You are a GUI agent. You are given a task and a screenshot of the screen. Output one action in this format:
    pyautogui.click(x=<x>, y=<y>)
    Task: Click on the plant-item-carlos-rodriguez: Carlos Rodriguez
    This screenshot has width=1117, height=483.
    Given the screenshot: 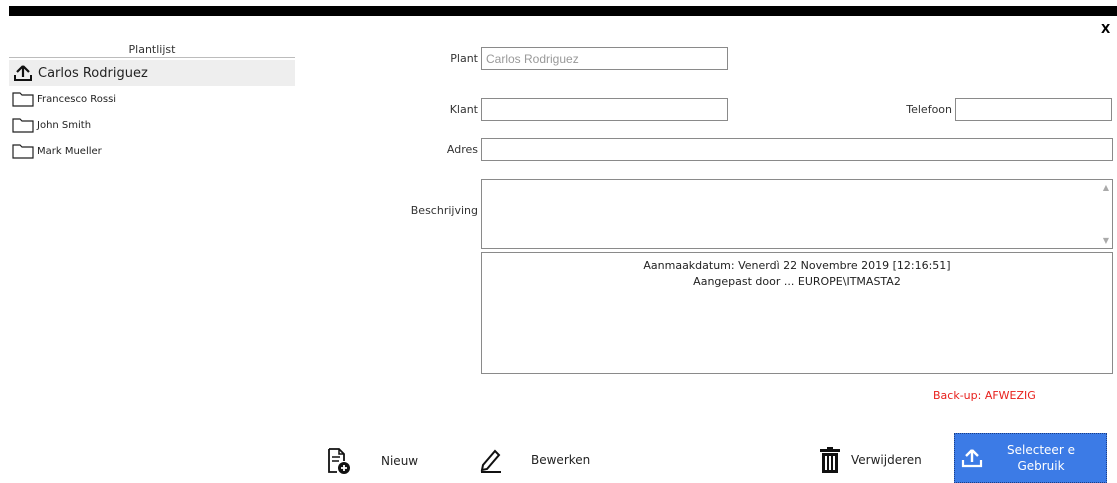 What is the action you would take?
    pyautogui.click(x=152, y=73)
    